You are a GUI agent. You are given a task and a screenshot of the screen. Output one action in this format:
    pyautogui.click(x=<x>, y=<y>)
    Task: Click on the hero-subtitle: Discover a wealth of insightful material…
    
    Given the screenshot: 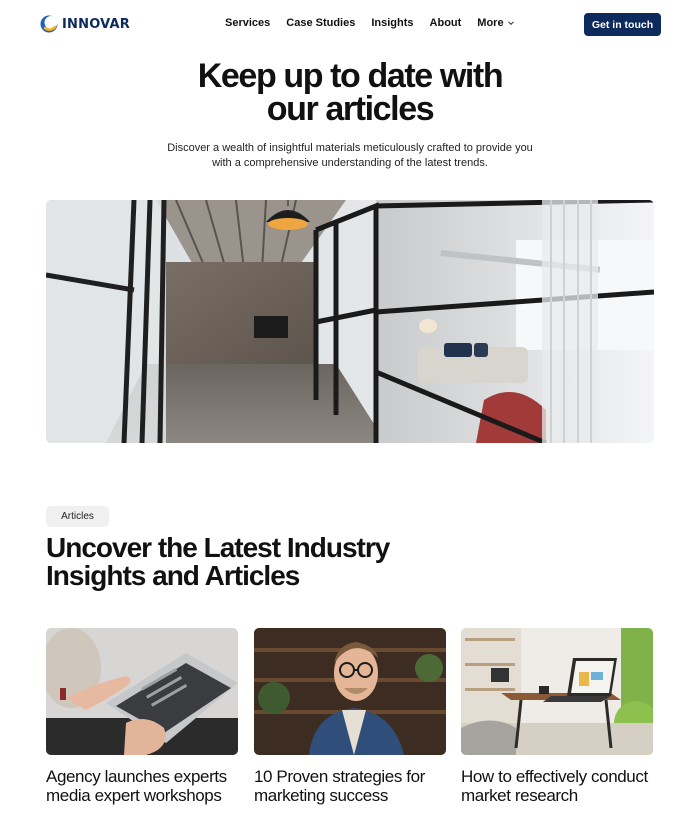 What is the action you would take?
    pyautogui.click(x=350, y=155)
    